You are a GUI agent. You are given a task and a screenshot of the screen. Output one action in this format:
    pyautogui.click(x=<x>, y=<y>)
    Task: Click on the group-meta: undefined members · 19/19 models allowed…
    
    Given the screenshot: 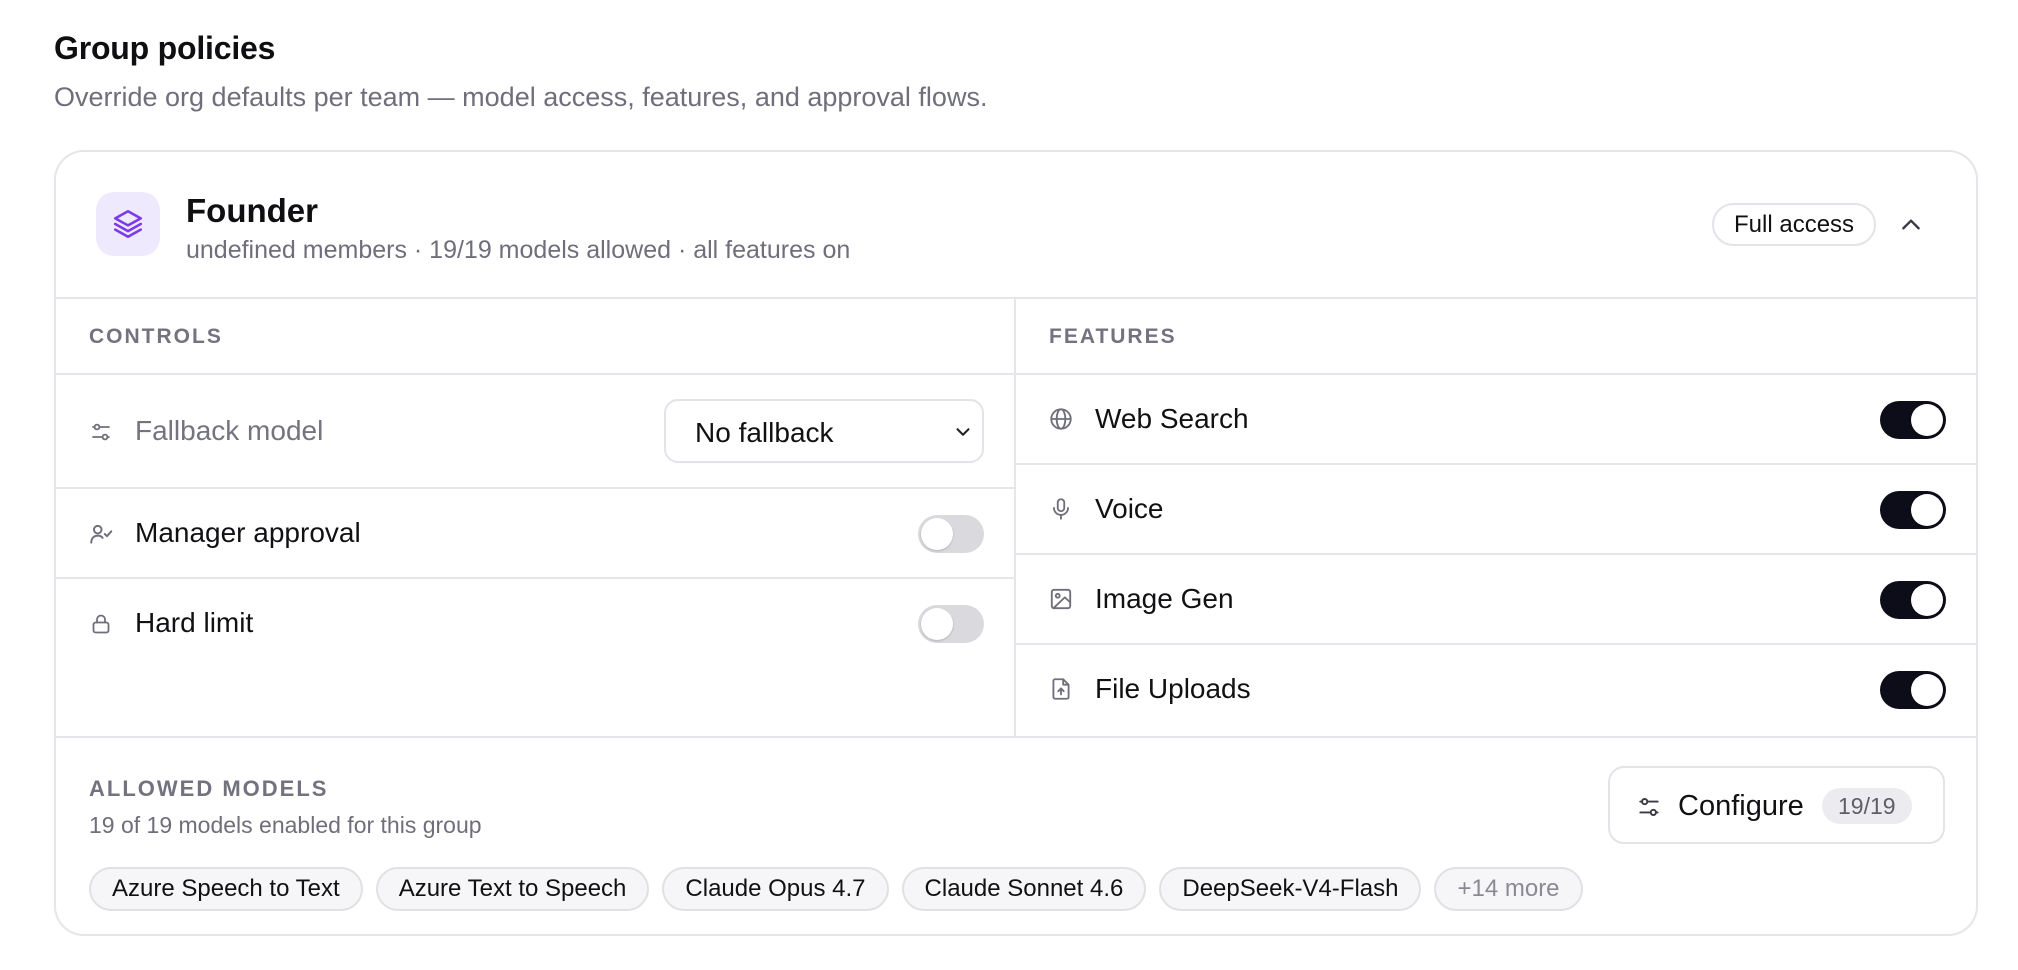 What is the action you would take?
    pyautogui.click(x=518, y=250)
    